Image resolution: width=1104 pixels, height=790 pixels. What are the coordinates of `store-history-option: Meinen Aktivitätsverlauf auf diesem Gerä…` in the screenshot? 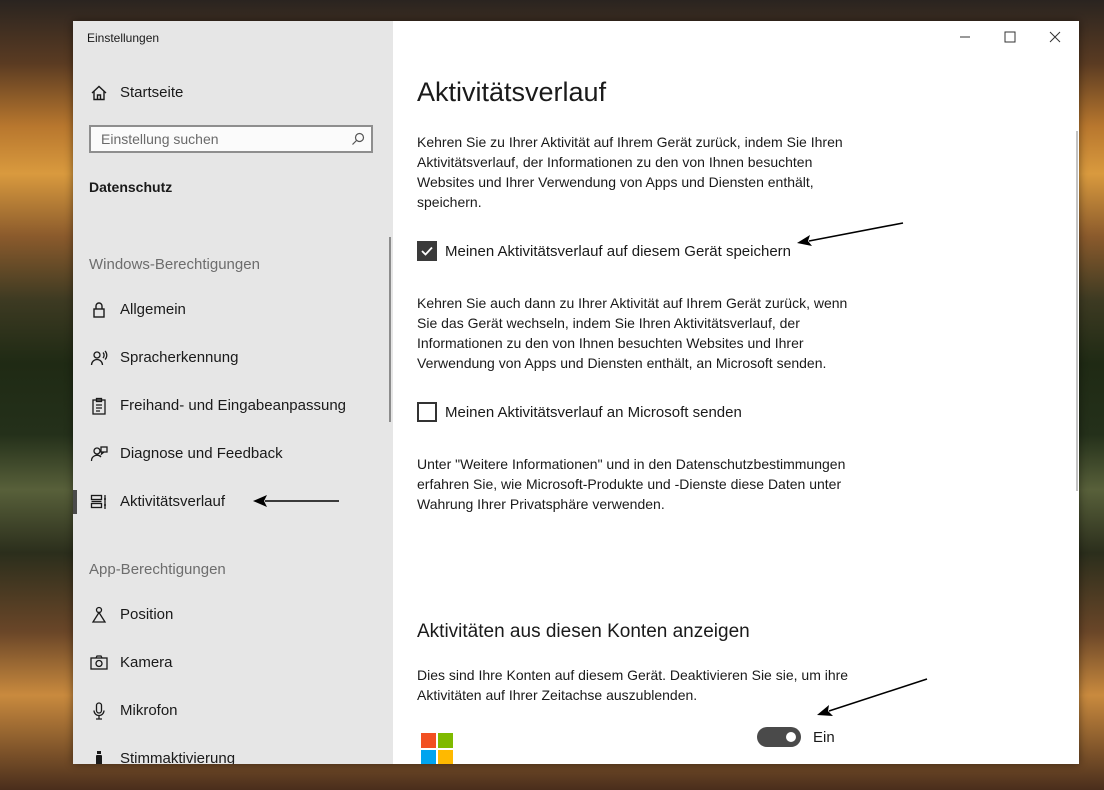 It's located at (604, 251).